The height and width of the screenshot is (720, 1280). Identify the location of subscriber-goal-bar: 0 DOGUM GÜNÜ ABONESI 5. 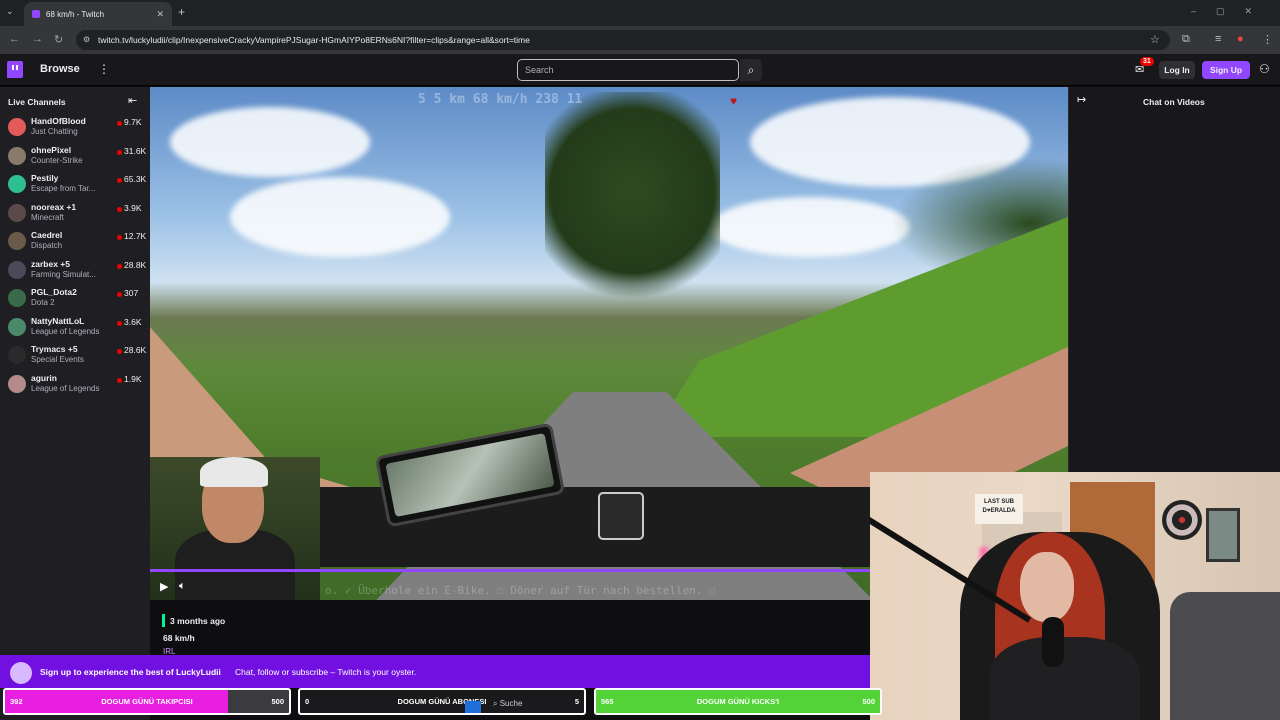
(442, 701).